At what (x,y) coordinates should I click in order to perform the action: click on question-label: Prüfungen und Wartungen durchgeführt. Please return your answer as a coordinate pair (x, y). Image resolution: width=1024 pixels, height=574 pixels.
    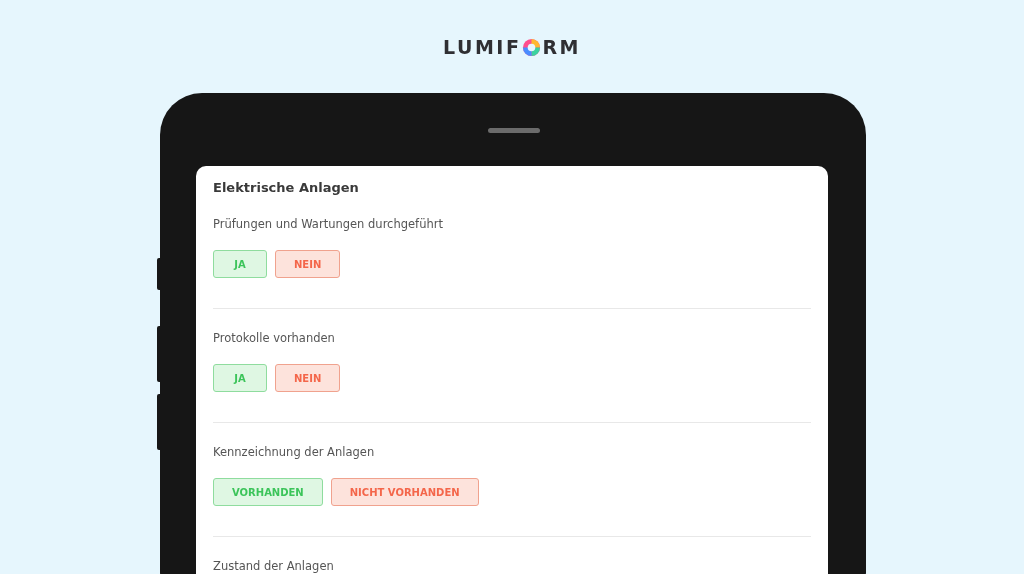
    Looking at the image, I should click on (328, 224).